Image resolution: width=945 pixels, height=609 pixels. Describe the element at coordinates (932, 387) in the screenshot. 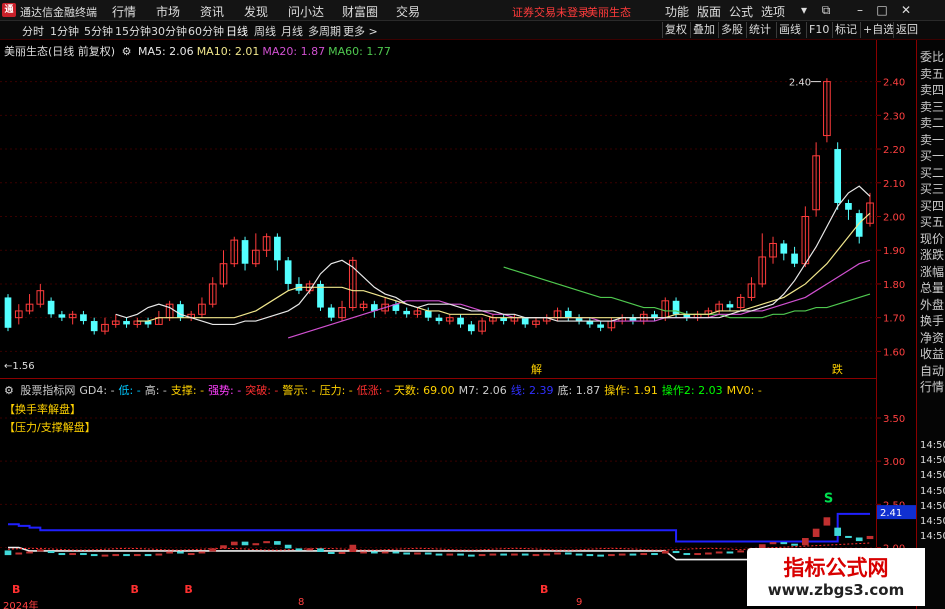

I see `side-panel-label: 行情` at that location.